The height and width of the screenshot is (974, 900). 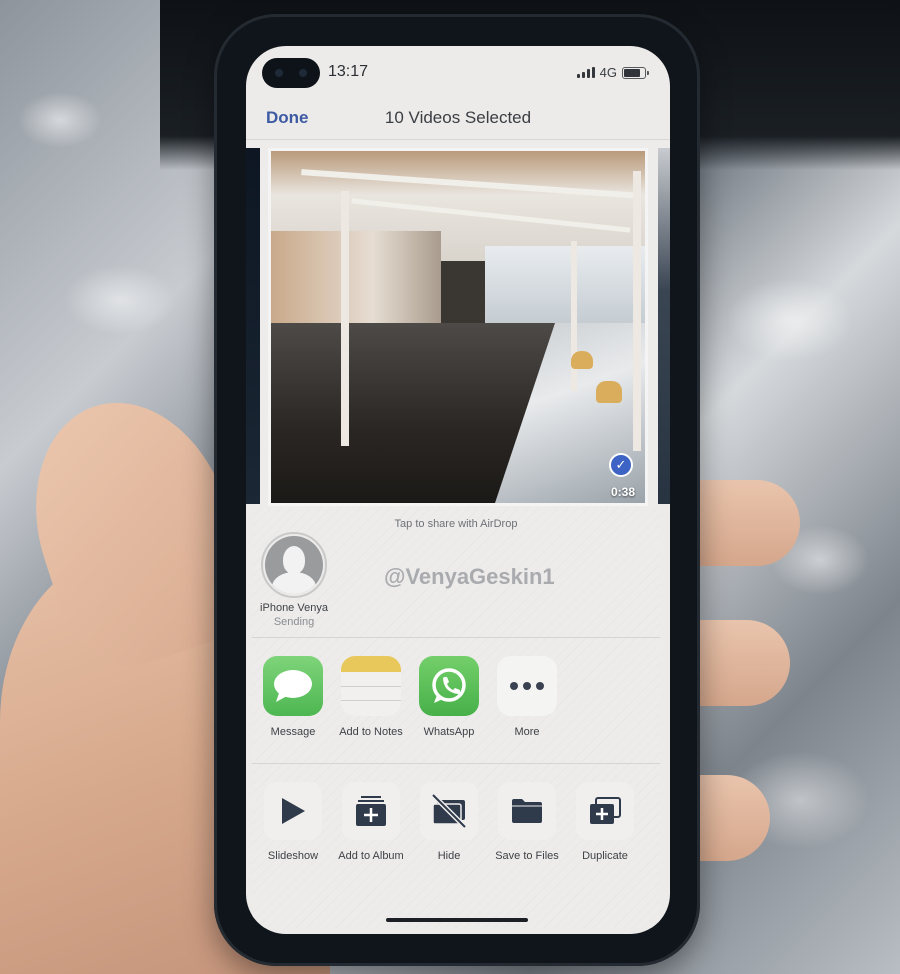 I want to click on action-save-to-files: Save to Files, so click(x=527, y=822).